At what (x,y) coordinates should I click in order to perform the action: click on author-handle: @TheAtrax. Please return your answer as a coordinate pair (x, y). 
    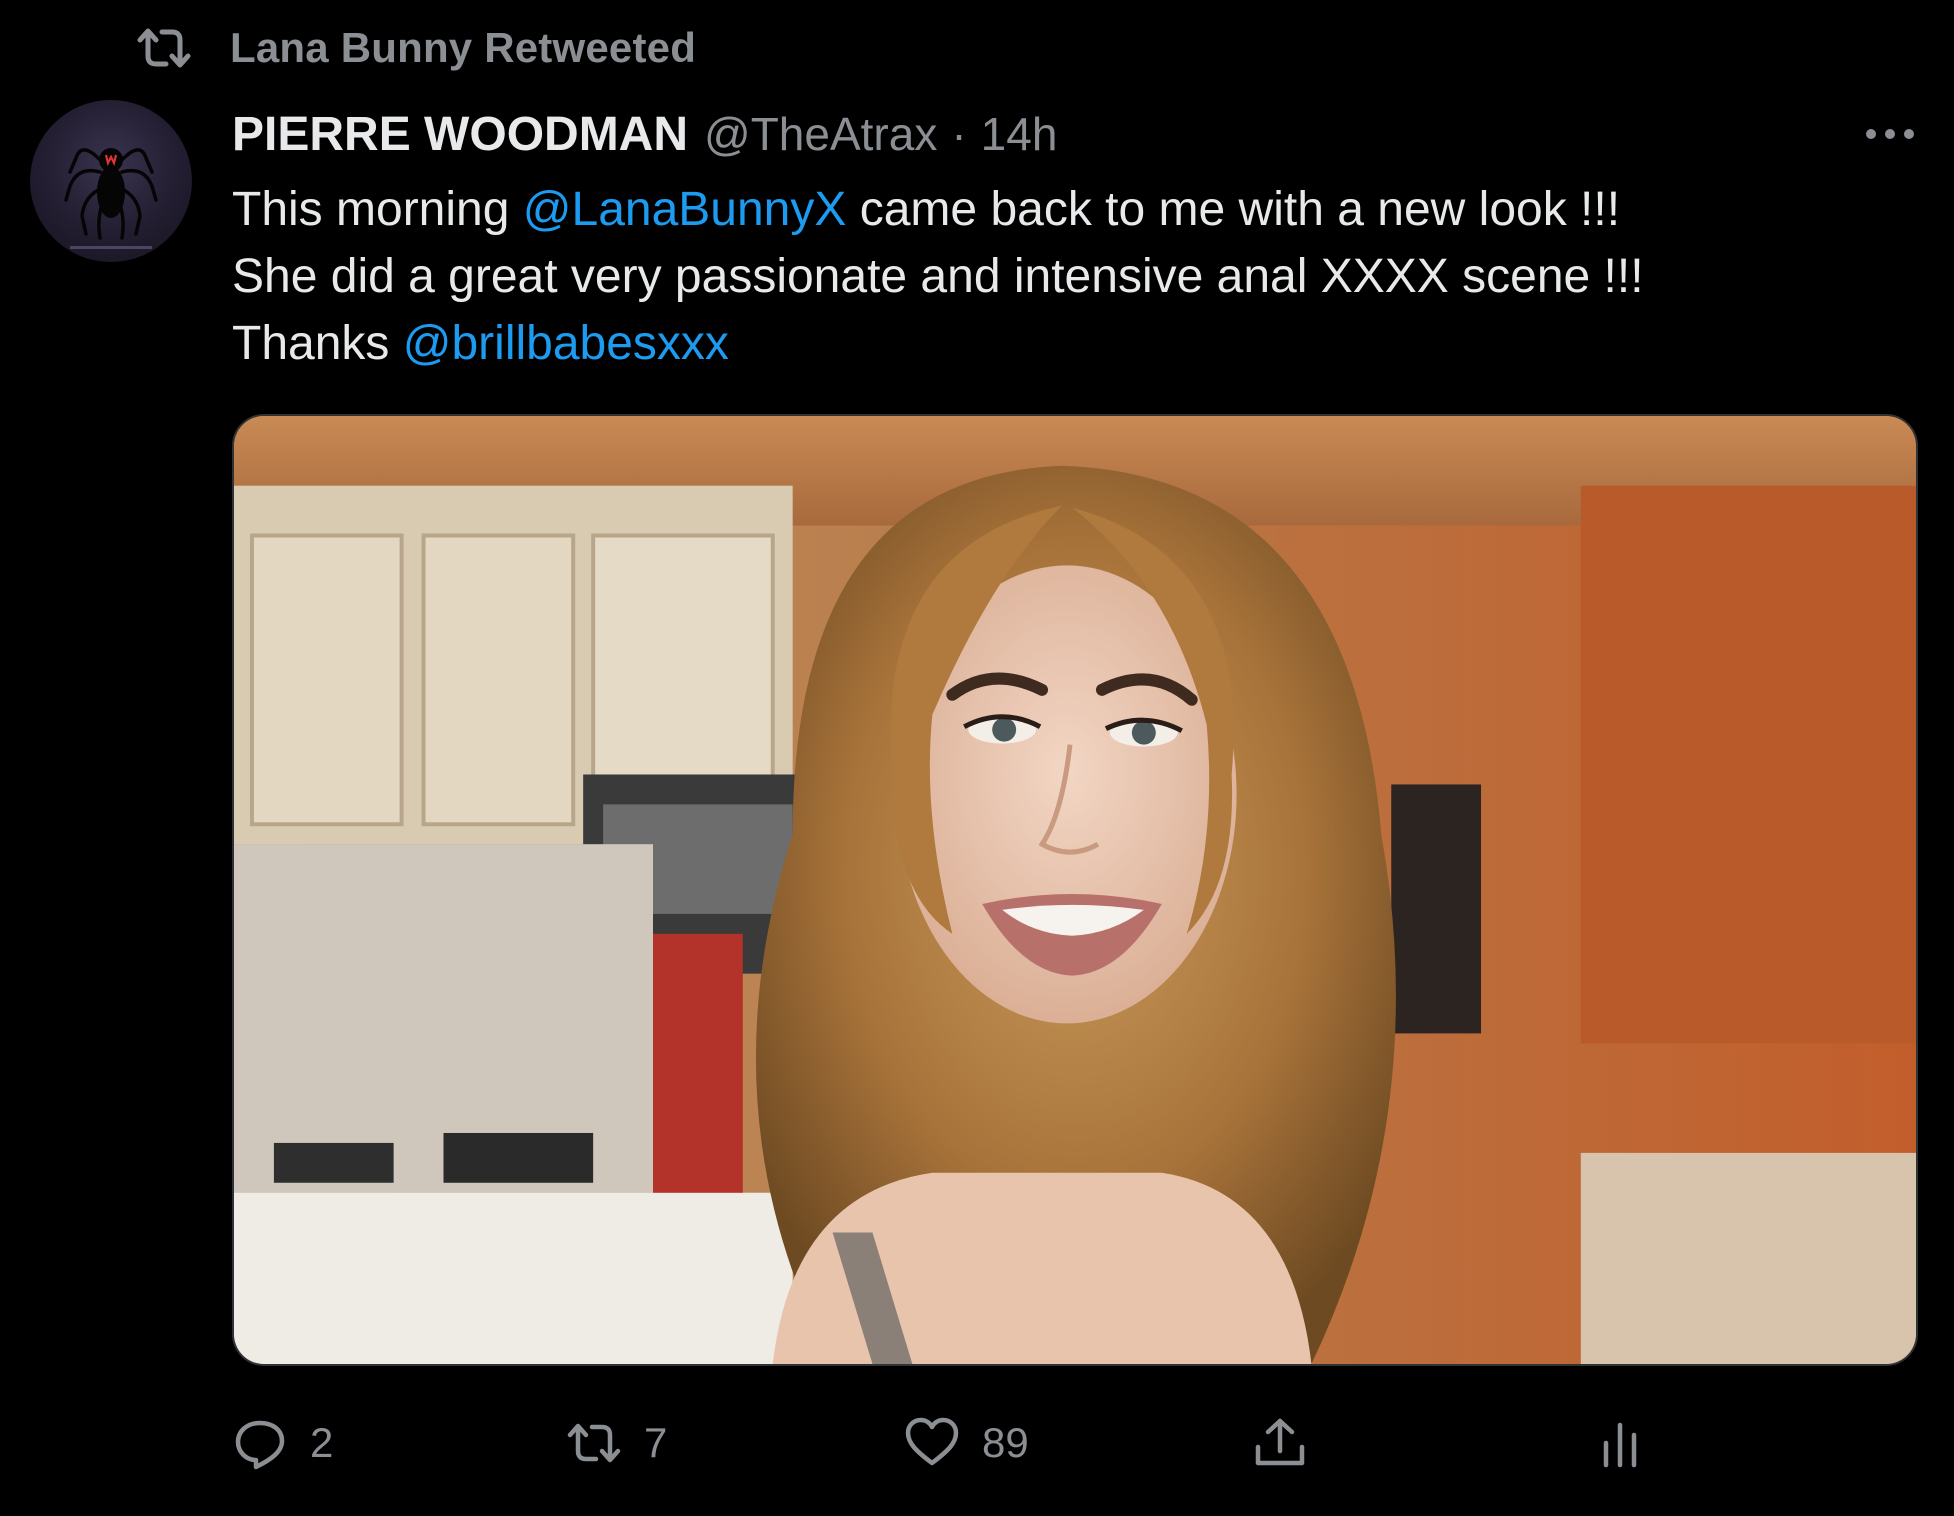
    Looking at the image, I should click on (820, 134).